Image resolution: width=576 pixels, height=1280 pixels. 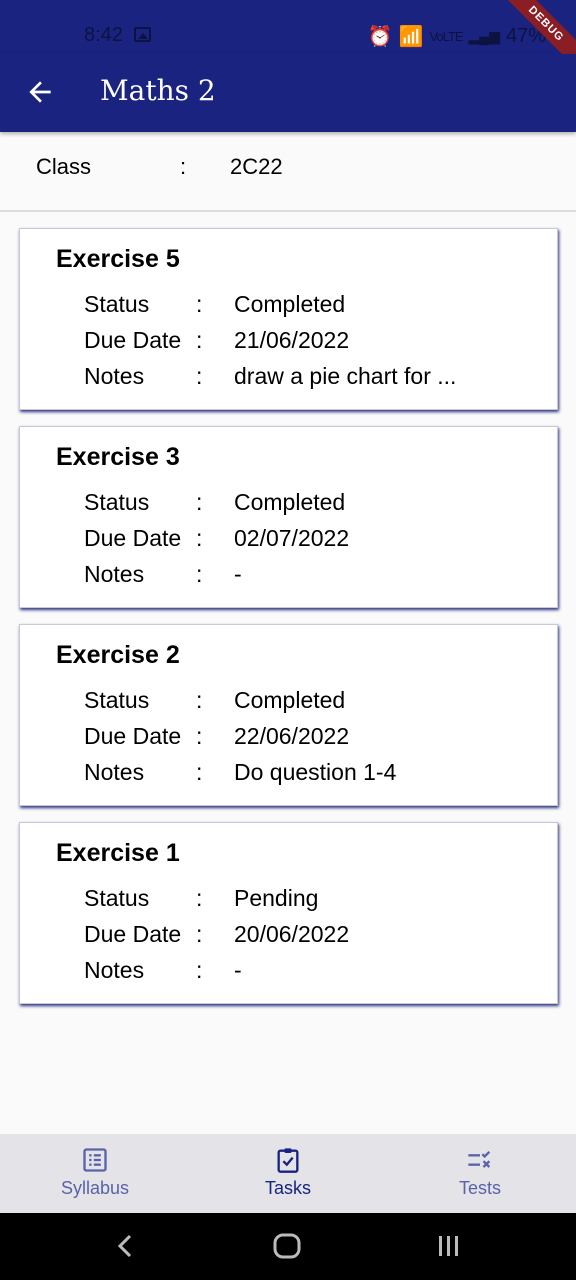 I want to click on class-info: Class : 2C22, so click(x=288, y=172).